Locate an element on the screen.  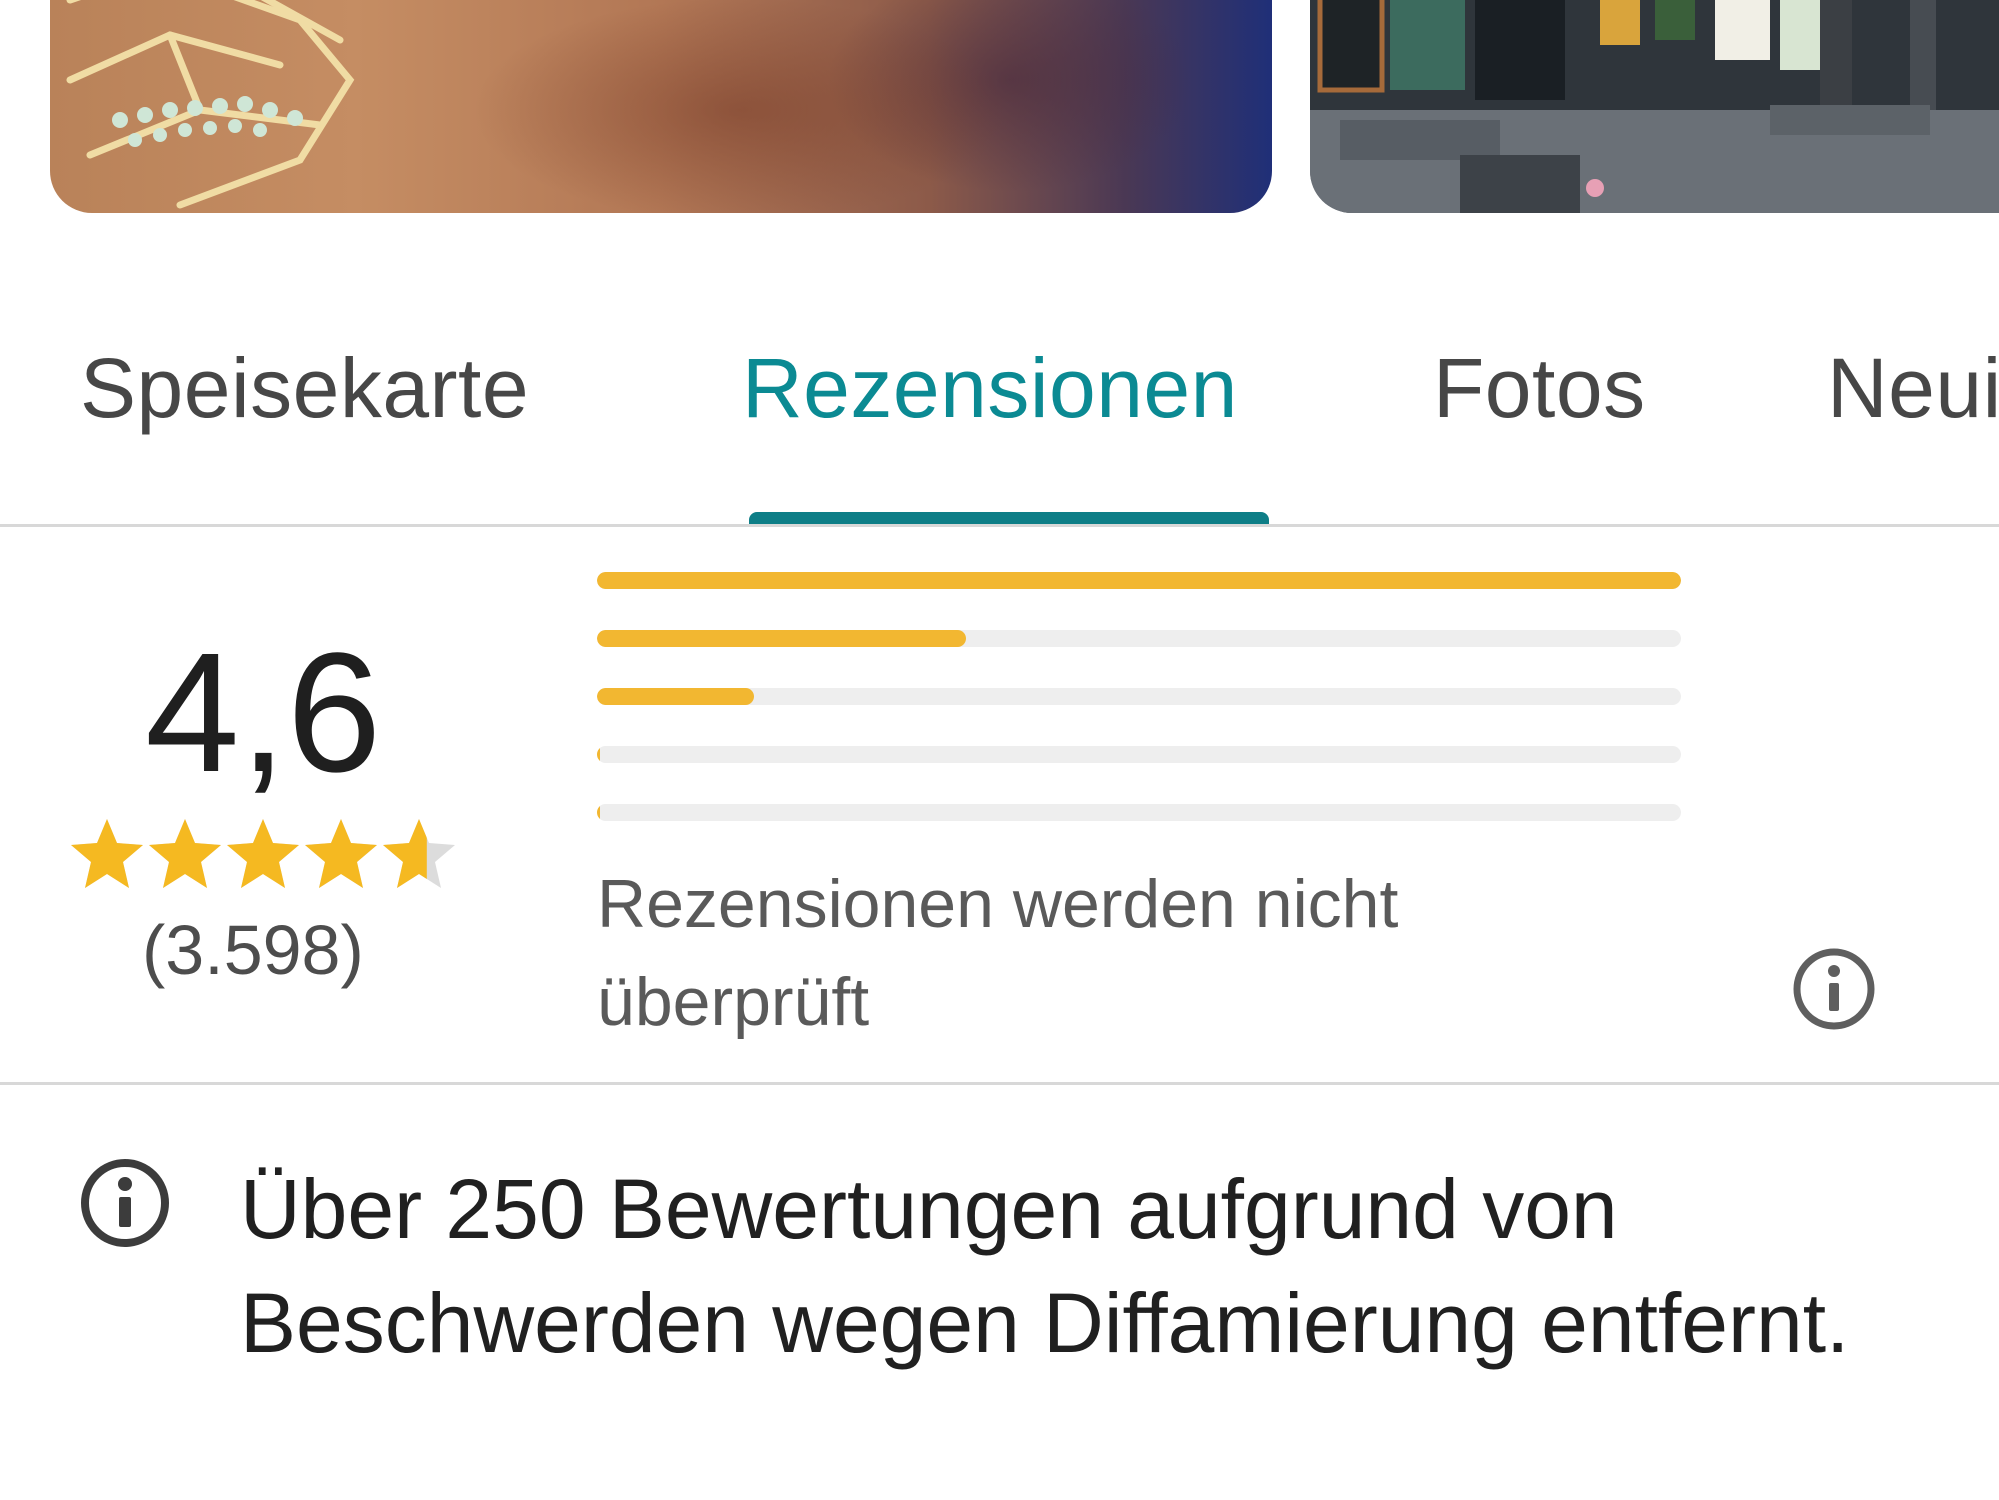
tab-neuigkeiten: Neui is located at coordinates (1913, 388).